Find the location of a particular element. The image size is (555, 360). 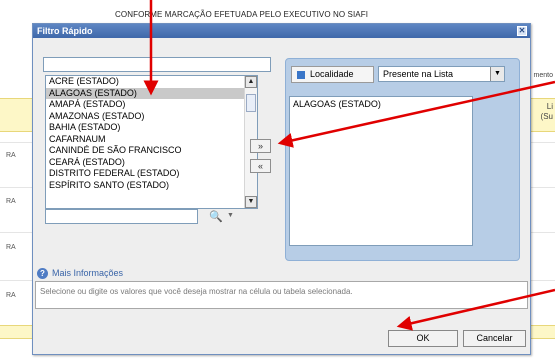

presence-select-value: Presente na Lista is located at coordinates (418, 74).